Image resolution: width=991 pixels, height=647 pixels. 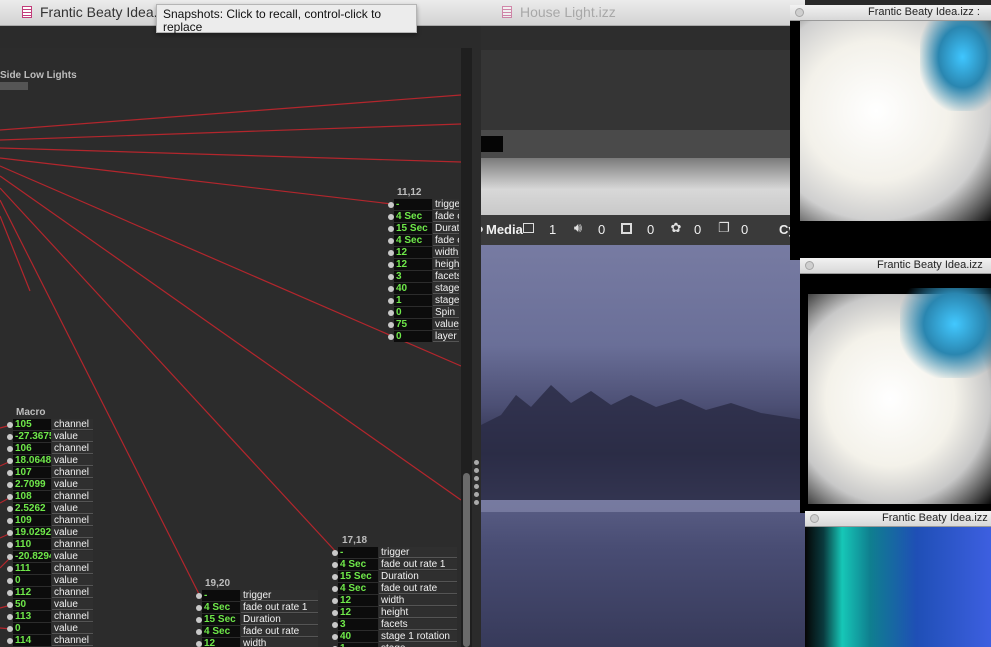 I want to click on param-row: 105 channel, so click(x=50, y=425).